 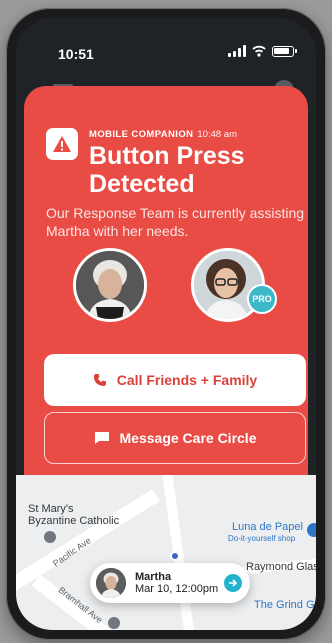 I want to click on card-text: Martha Mar 10, 12:00pm, so click(x=176, y=583).